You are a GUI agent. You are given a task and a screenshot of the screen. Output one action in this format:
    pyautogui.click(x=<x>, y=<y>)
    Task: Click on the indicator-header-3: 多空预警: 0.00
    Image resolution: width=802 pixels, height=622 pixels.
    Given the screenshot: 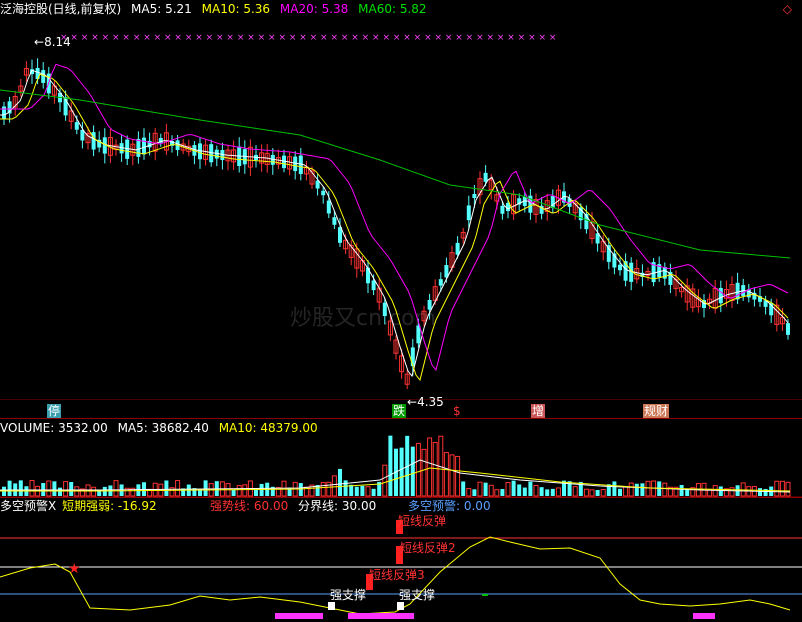 What is the action you would take?
    pyautogui.click(x=452, y=506)
    